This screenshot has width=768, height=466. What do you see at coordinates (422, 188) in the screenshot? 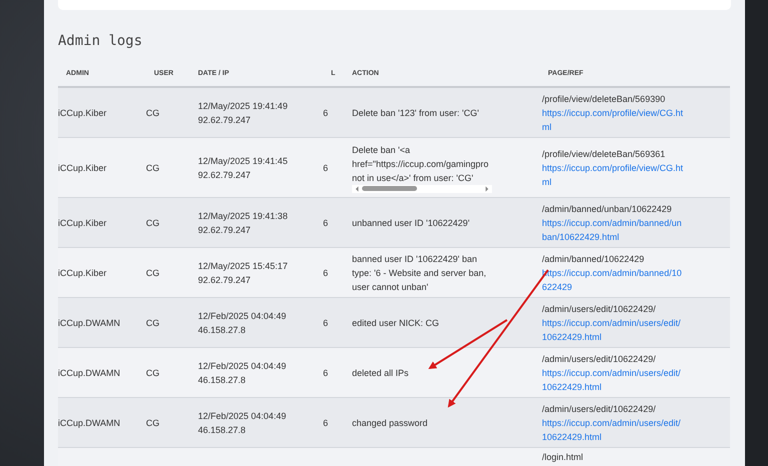
I see `scrollbar` at bounding box center [422, 188].